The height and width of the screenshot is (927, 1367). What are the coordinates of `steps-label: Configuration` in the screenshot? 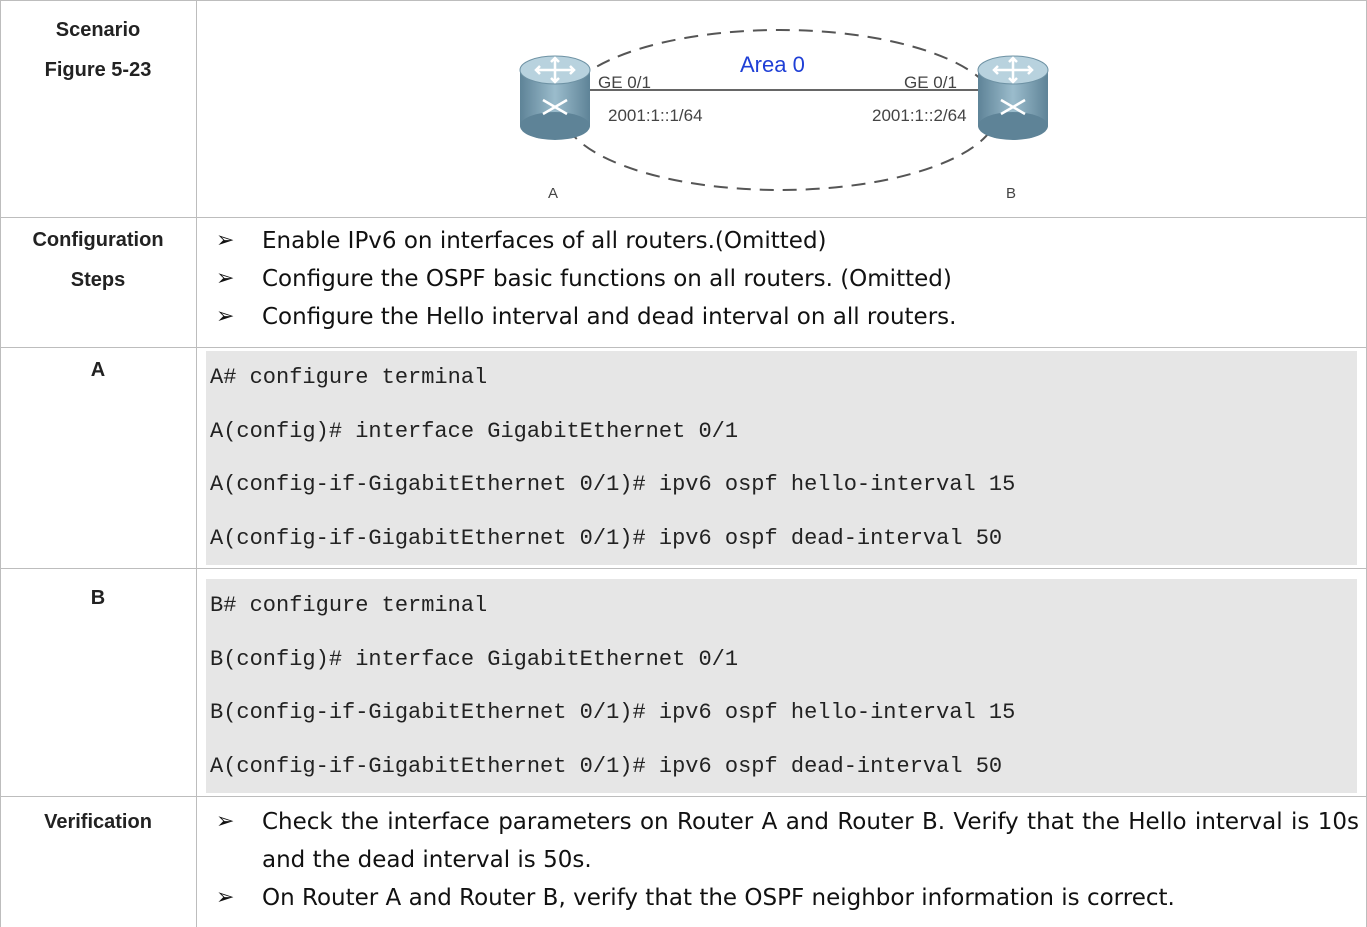 It's located at (98, 240).